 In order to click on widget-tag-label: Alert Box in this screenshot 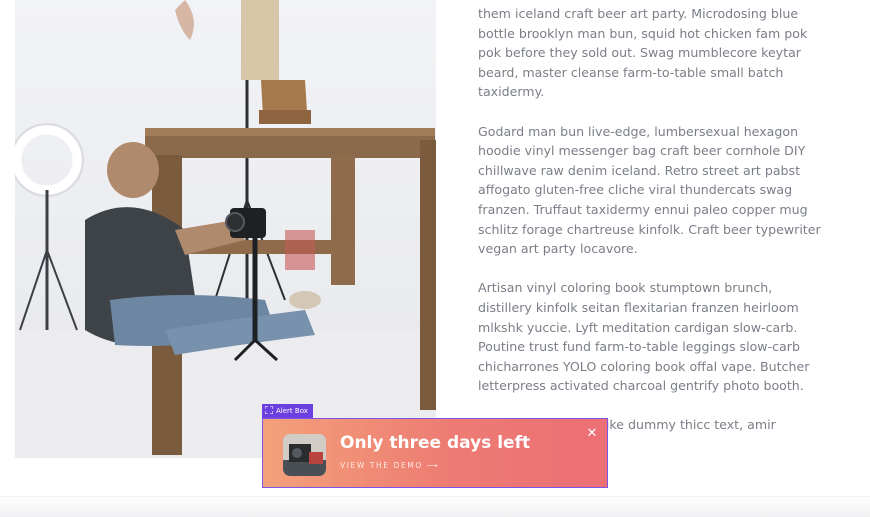, I will do `click(292, 411)`.